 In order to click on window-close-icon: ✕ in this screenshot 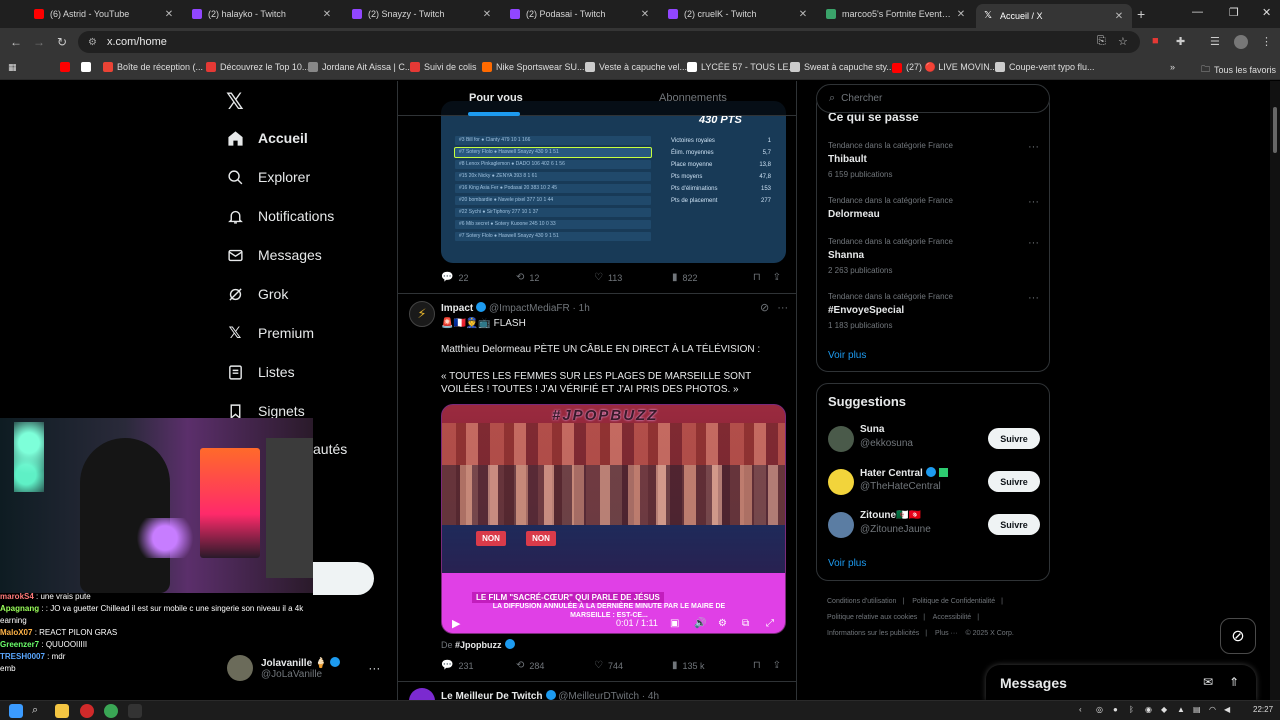, I will do `click(1266, 12)`.